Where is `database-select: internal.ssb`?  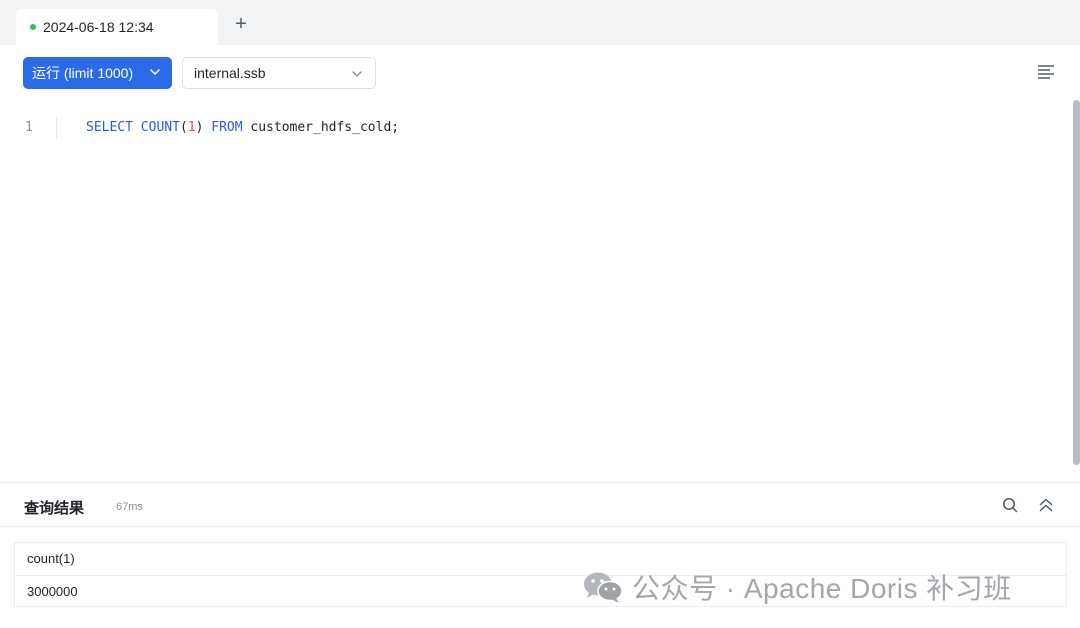
database-select: internal.ssb is located at coordinates (279, 73).